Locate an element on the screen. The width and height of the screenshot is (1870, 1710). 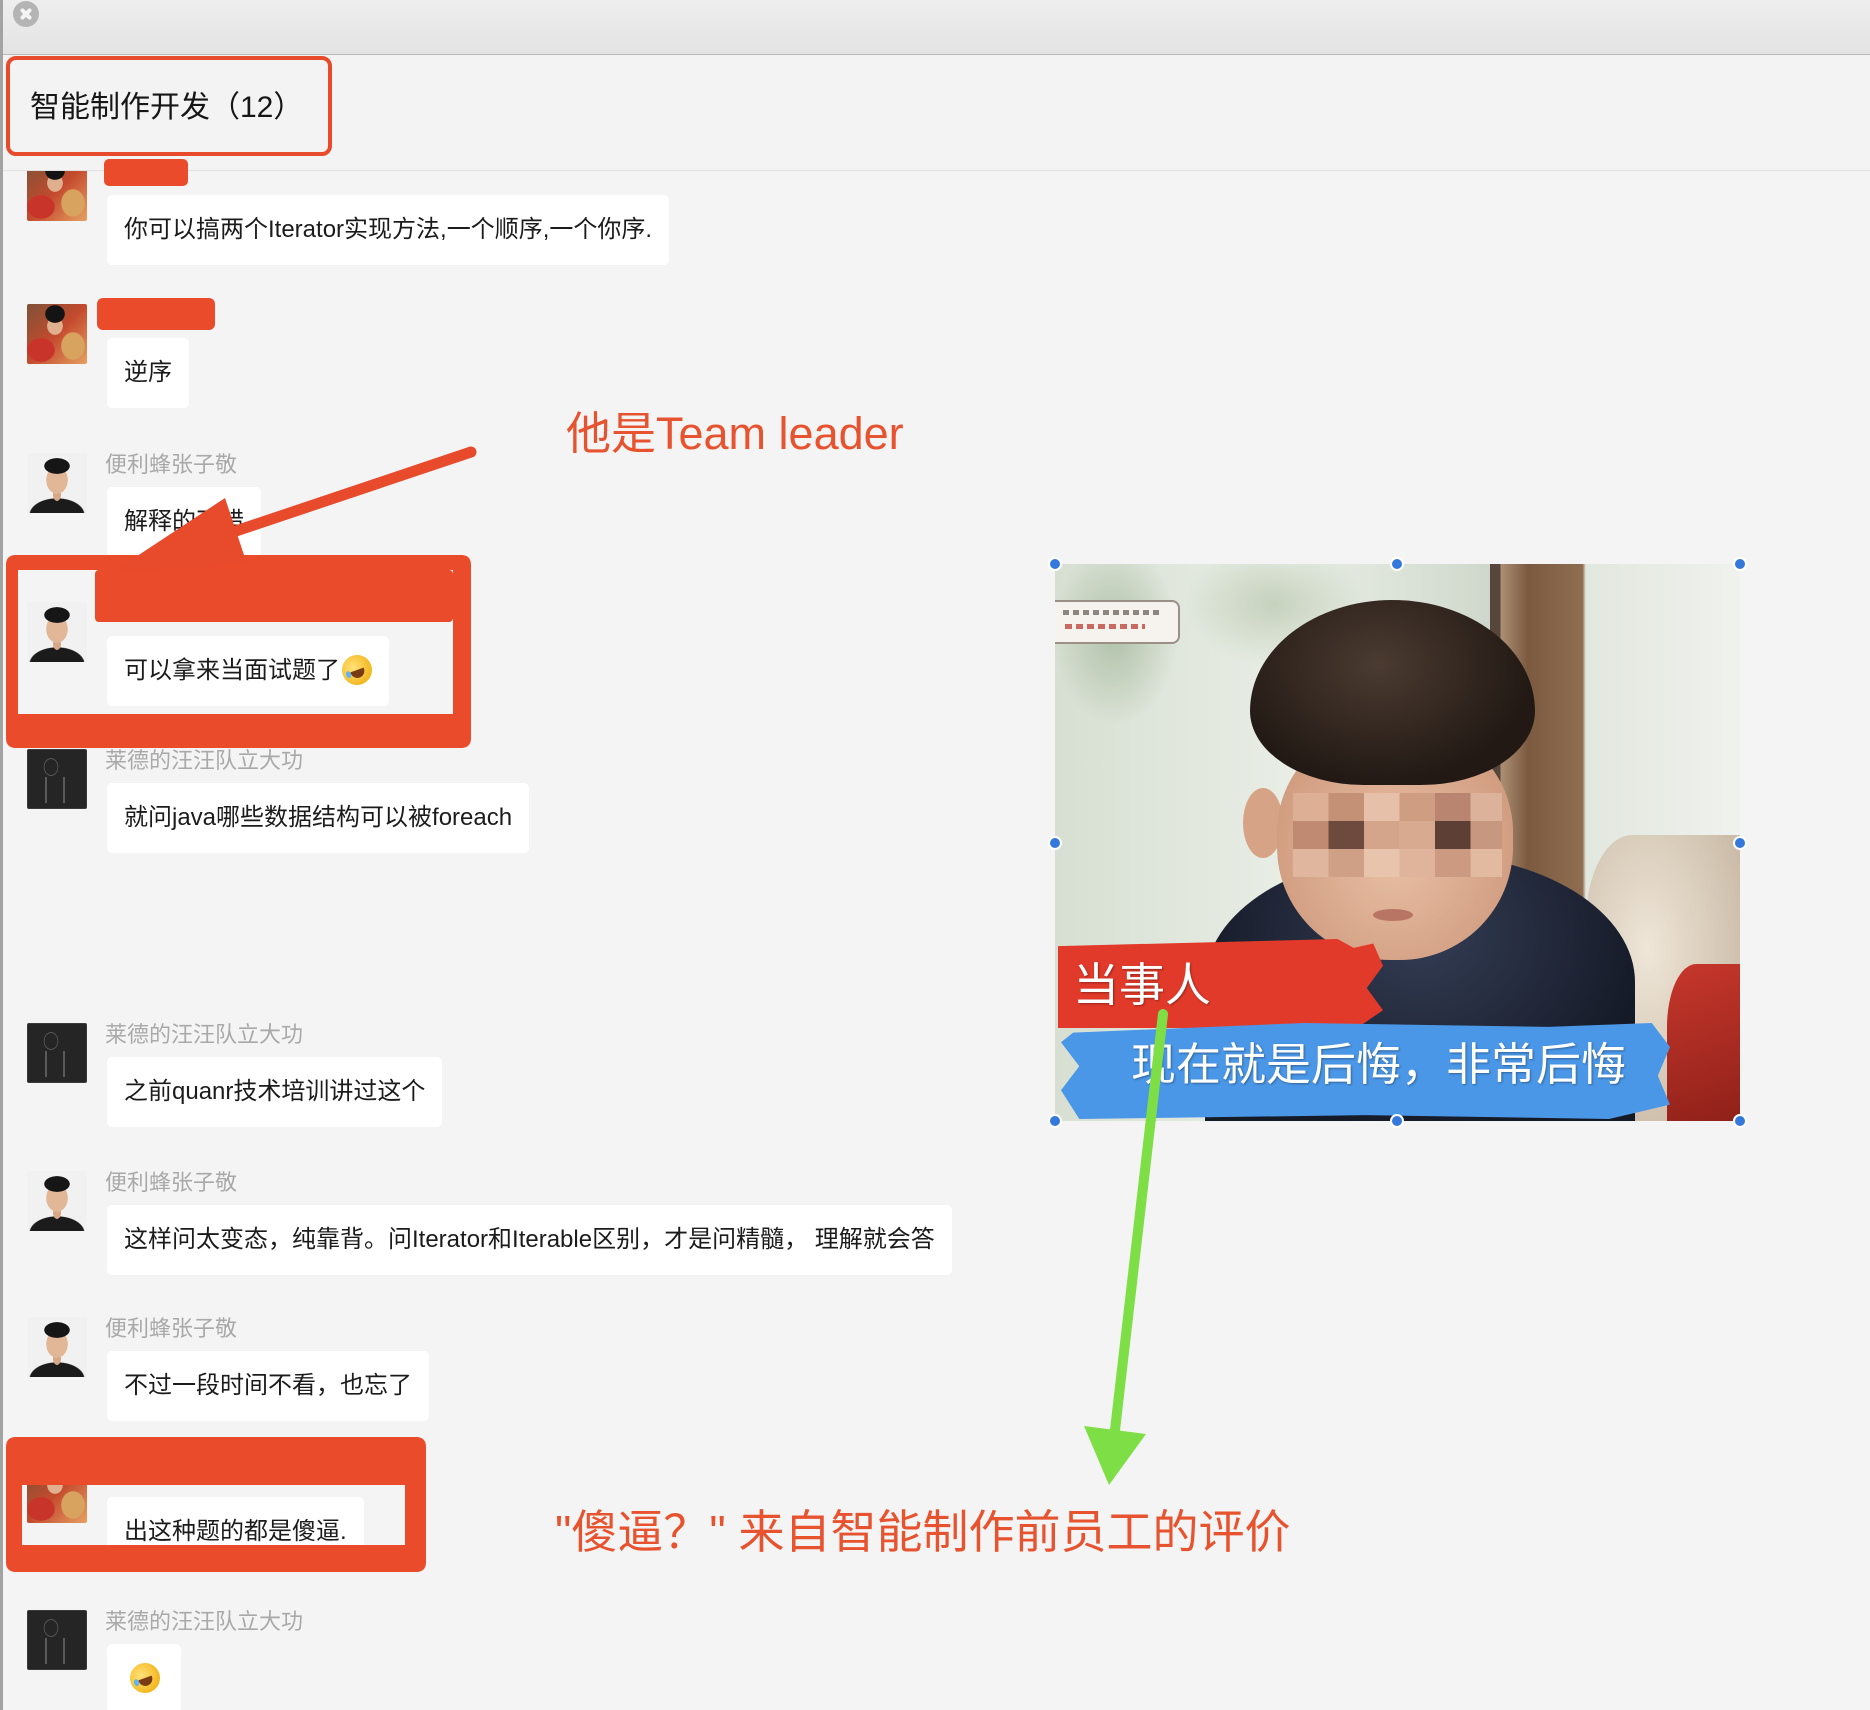
message: 逆序 is located at coordinates (550, 359).